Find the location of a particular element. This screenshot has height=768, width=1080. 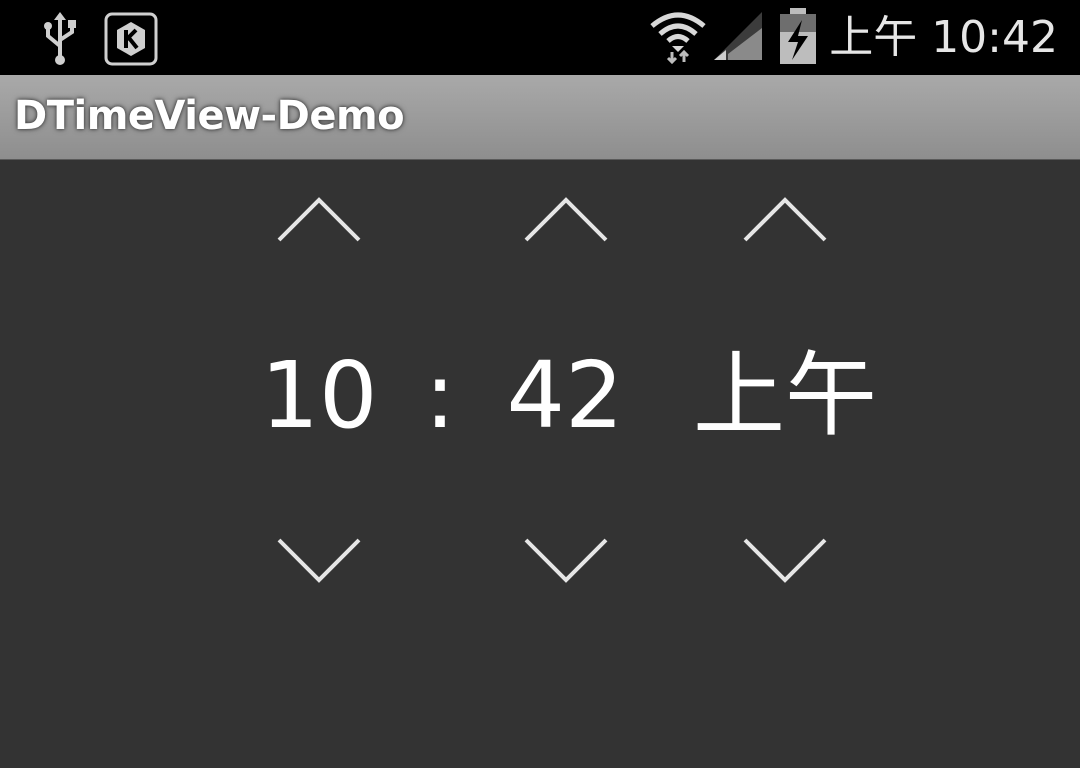

minute-decrement-button is located at coordinates (566, 560).